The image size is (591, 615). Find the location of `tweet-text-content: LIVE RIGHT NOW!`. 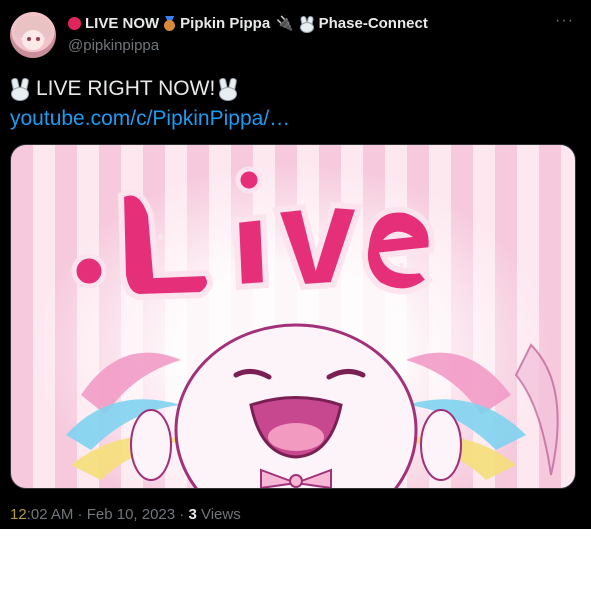

tweet-text-content: LIVE RIGHT NOW! is located at coordinates (126, 88).